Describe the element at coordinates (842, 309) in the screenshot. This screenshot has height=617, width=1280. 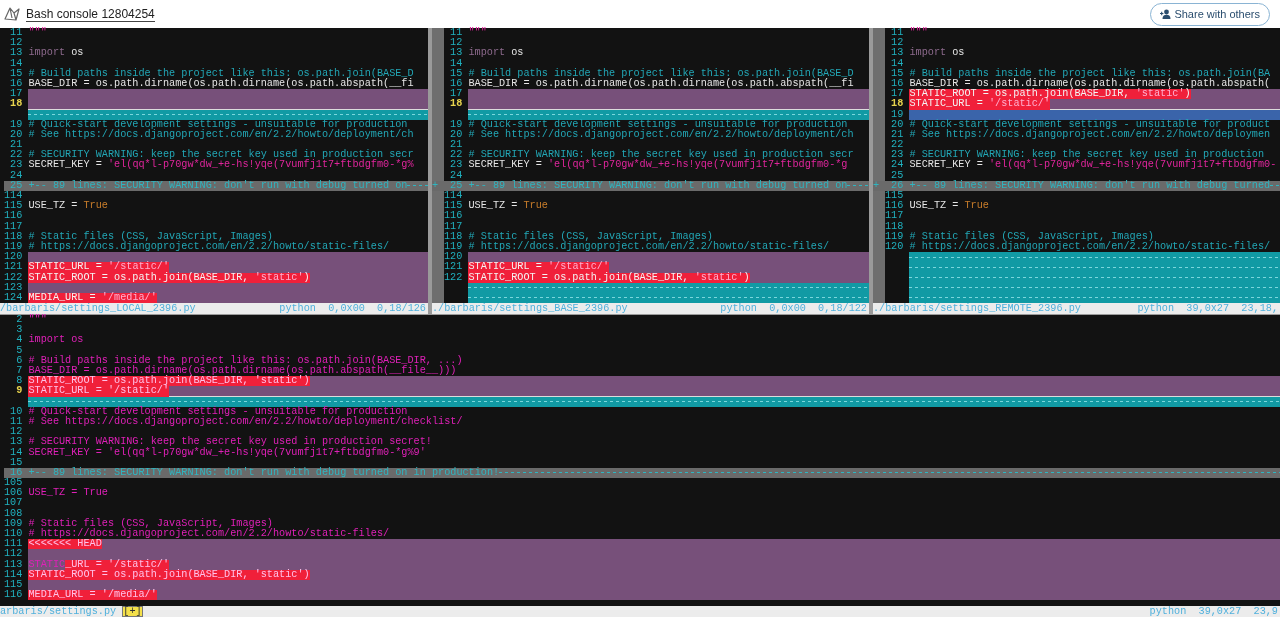
I see `cursor-position: 0,18/122` at that location.